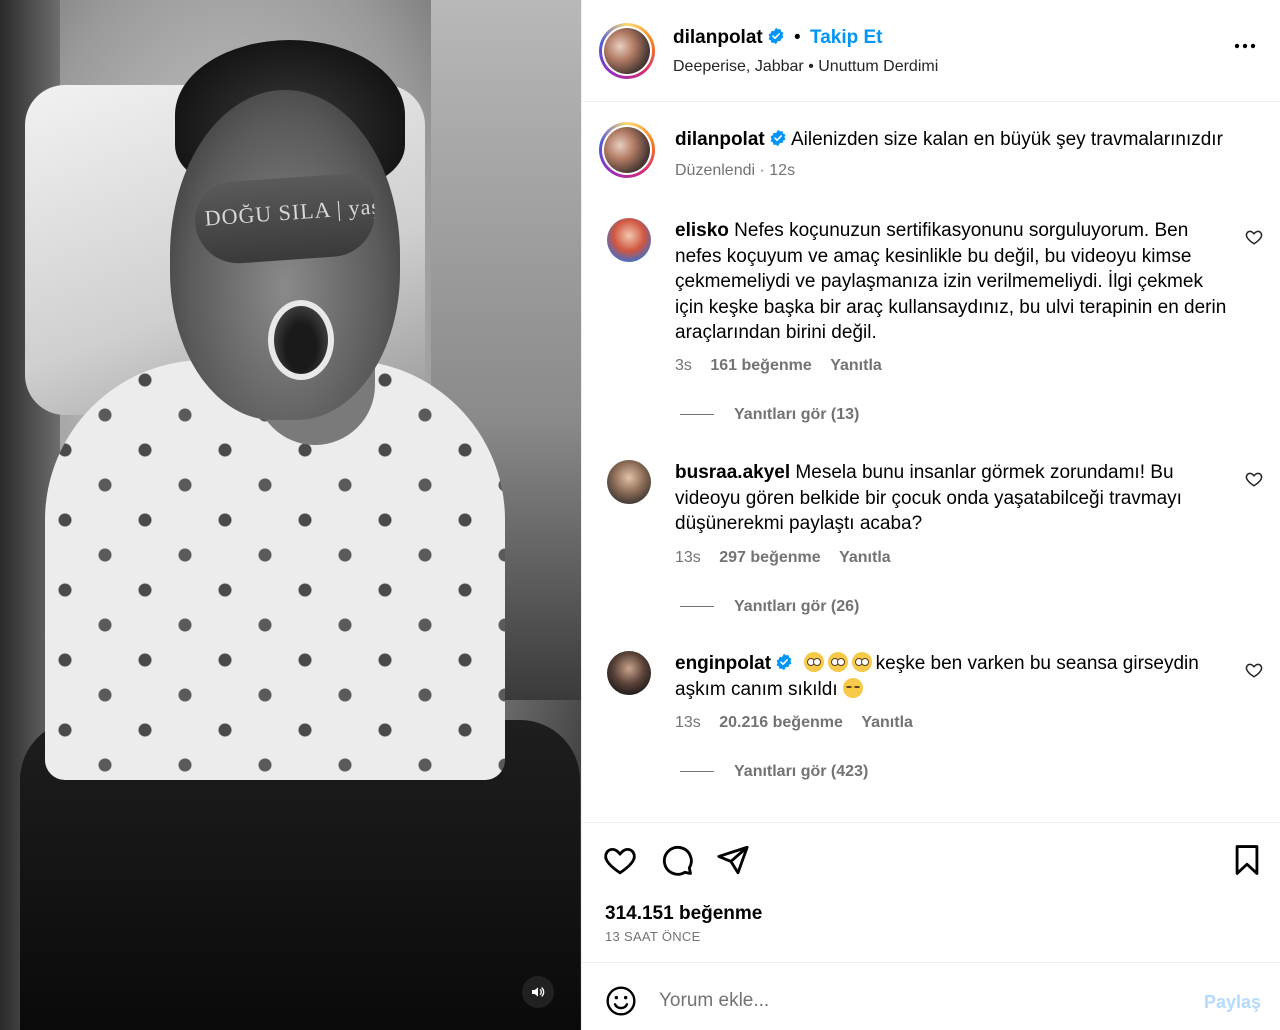 Image resolution: width=1280 pixels, height=1030 pixels. Describe the element at coordinates (677, 860) in the screenshot. I see `comment-bubble-icon` at that location.